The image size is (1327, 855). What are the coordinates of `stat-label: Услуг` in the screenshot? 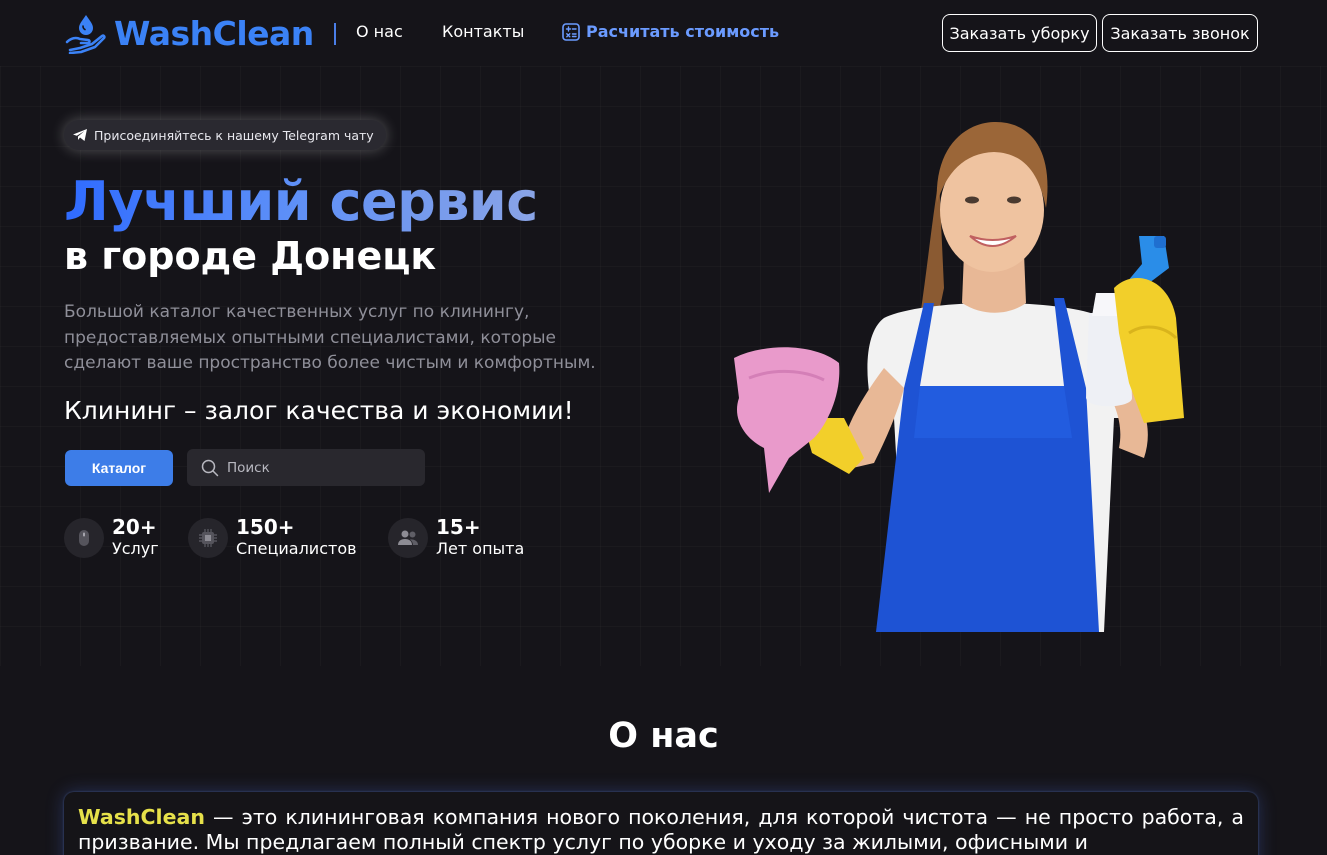 It's located at (135, 548).